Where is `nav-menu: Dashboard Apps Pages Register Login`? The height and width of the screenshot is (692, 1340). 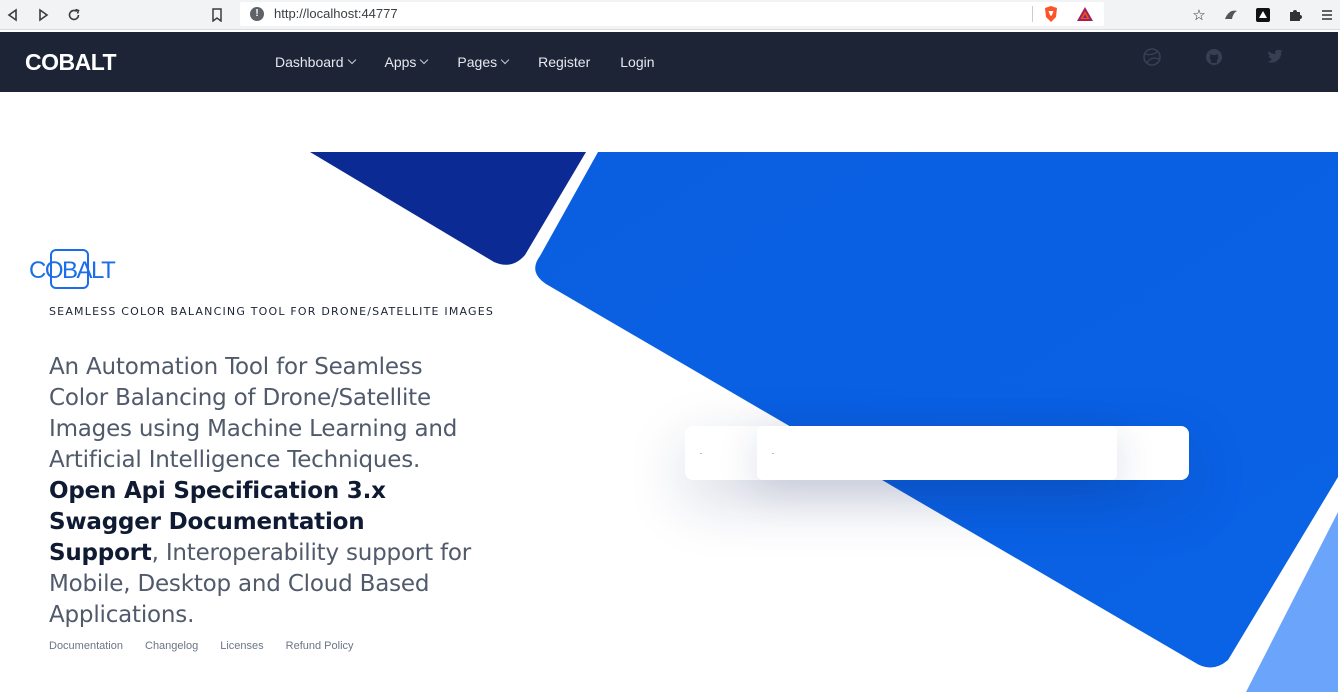
nav-menu: Dashboard Apps Pages Register Login is located at coordinates (480, 62).